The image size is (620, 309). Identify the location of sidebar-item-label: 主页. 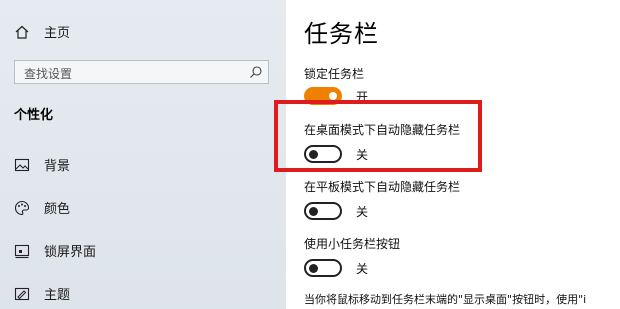
(57, 33).